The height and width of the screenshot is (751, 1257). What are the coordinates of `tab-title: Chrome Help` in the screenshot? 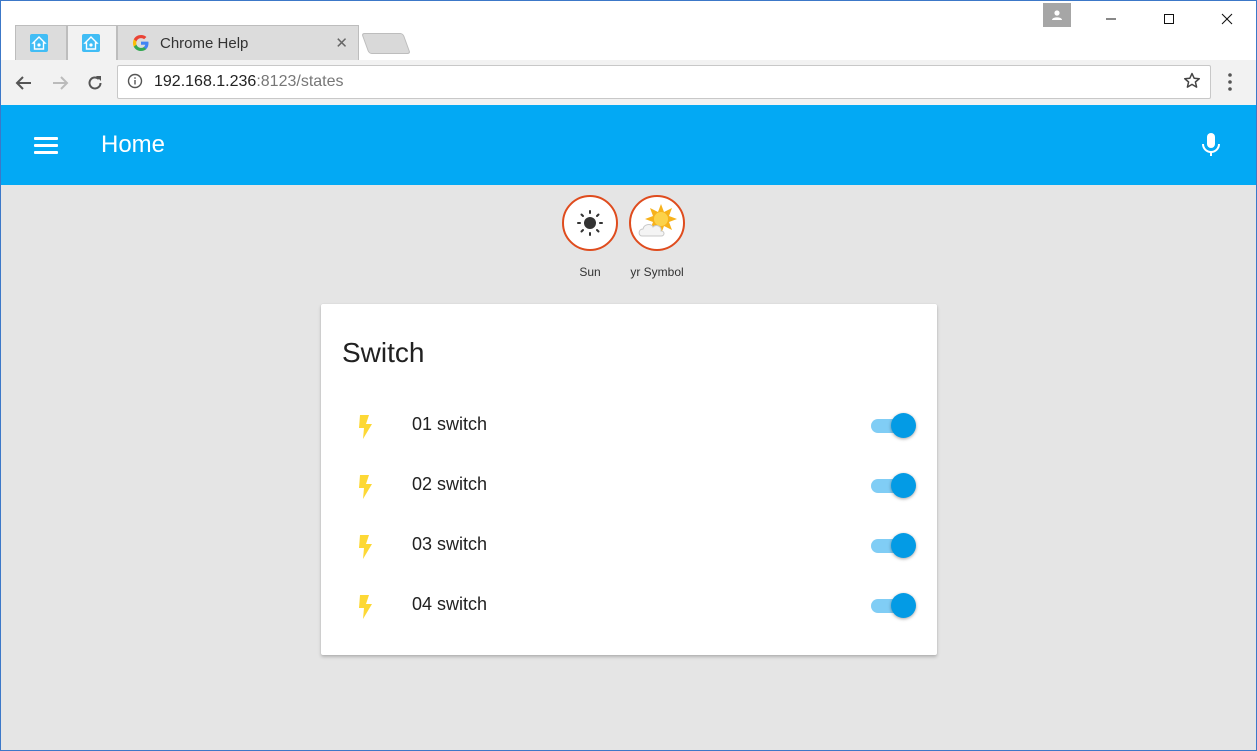 It's located at (204, 43).